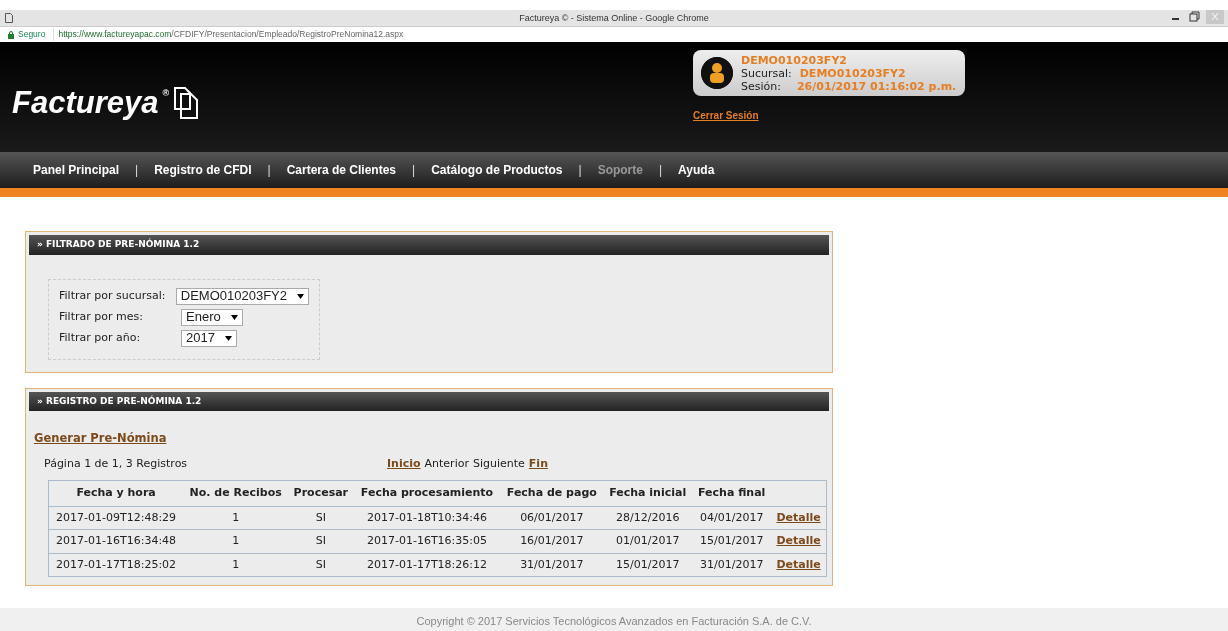 The image size is (1228, 631). I want to click on document-icon, so click(186, 103).